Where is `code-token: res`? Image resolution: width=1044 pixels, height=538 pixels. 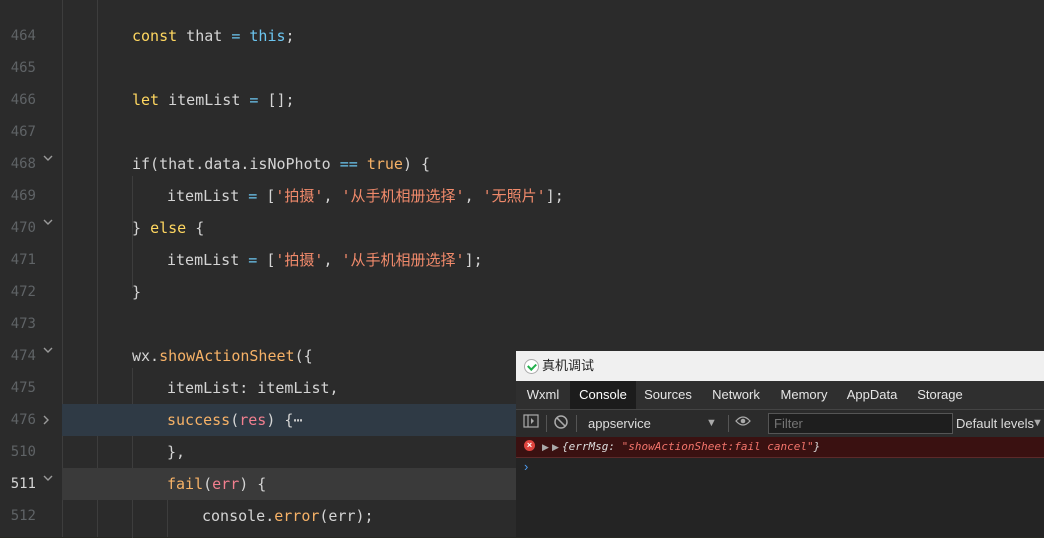 code-token: res is located at coordinates (253, 420).